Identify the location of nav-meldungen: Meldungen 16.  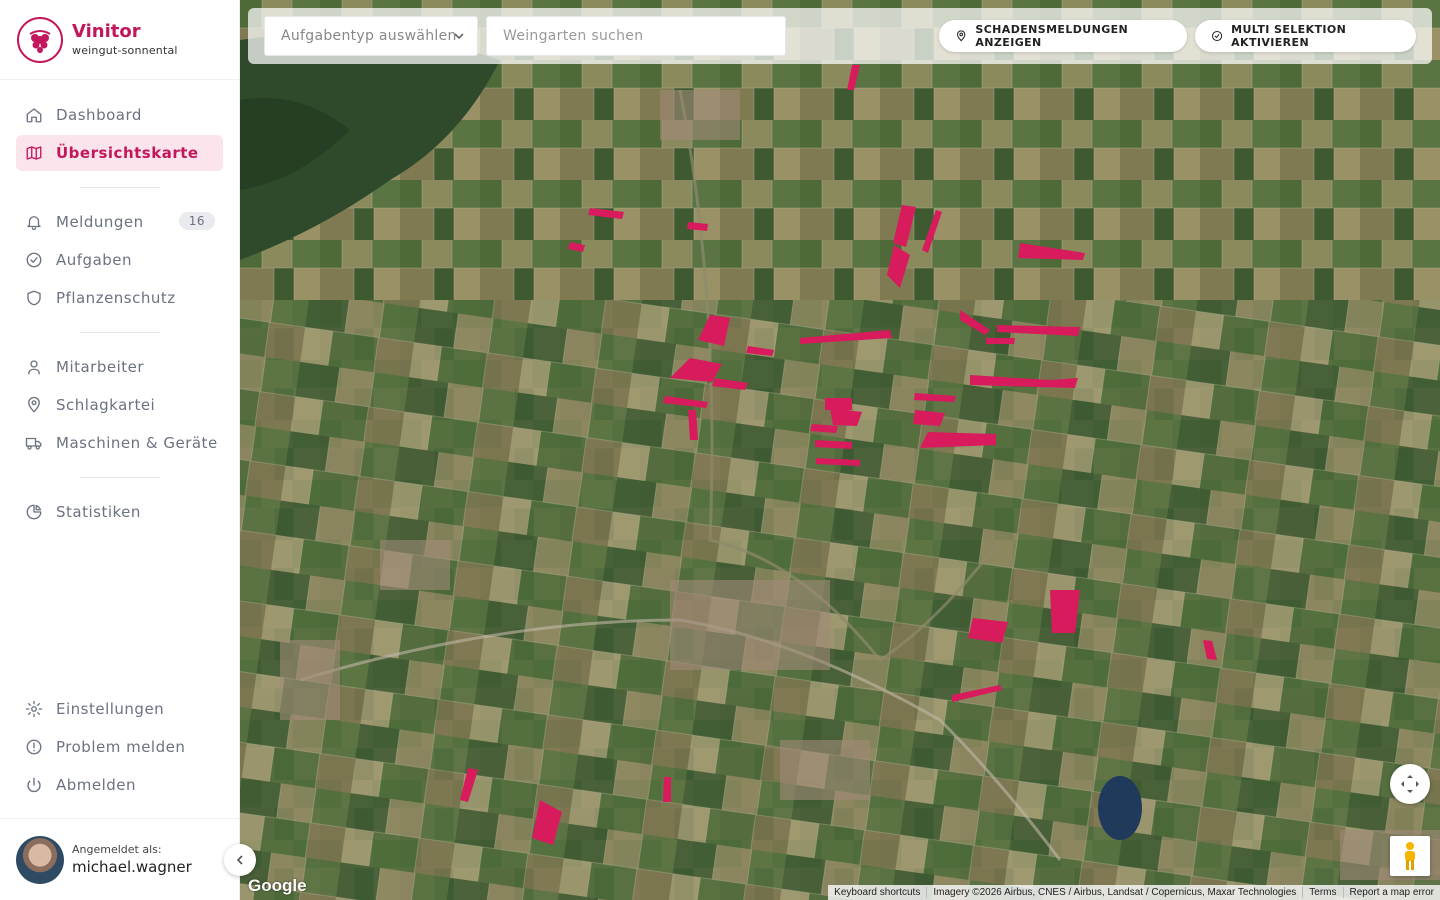
(119, 222).